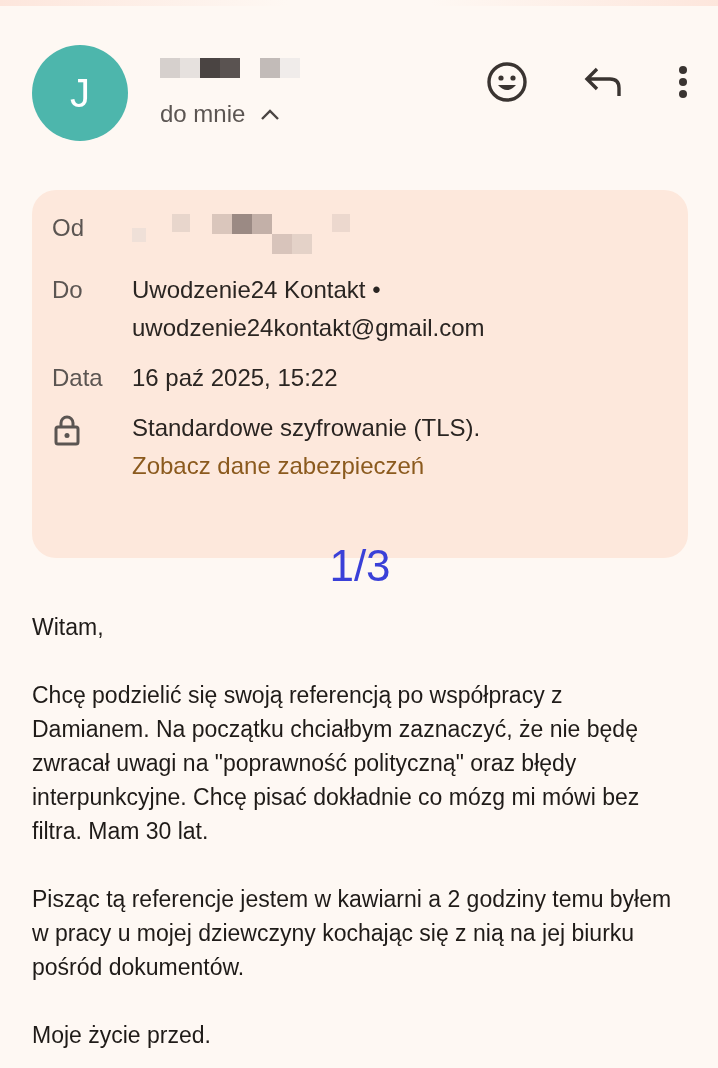 Image resolution: width=718 pixels, height=1068 pixels. Describe the element at coordinates (68, 290) in the screenshot. I see `field-label: Do` at that location.